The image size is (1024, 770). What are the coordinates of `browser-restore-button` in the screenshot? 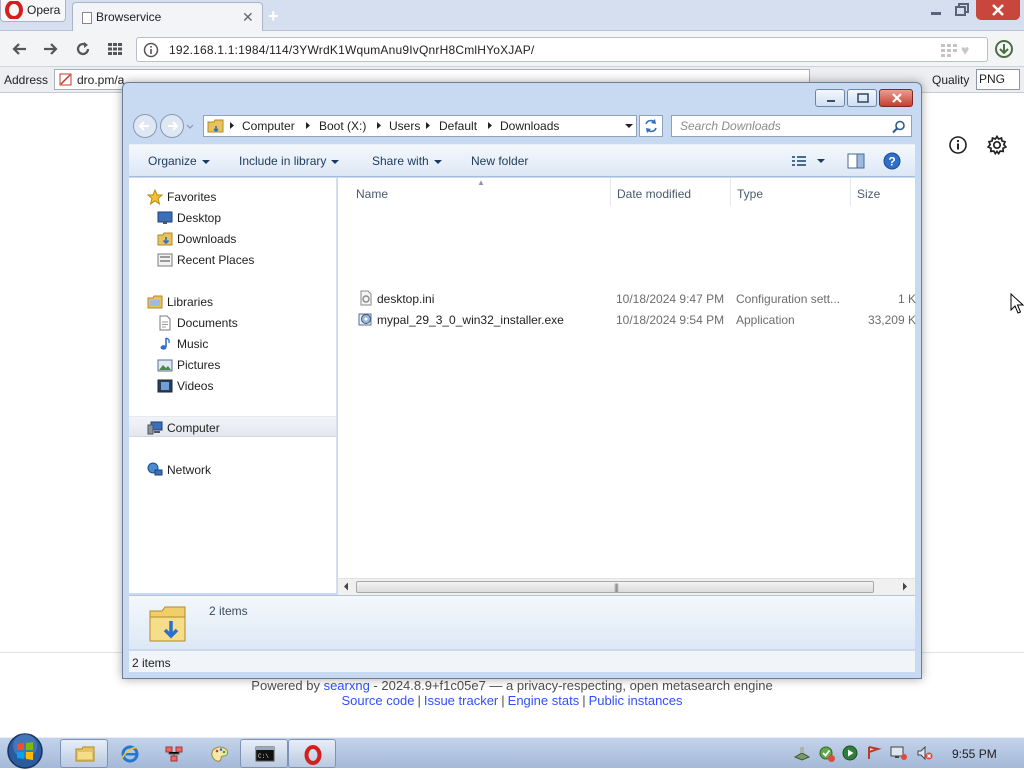 It's located at (962, 10).